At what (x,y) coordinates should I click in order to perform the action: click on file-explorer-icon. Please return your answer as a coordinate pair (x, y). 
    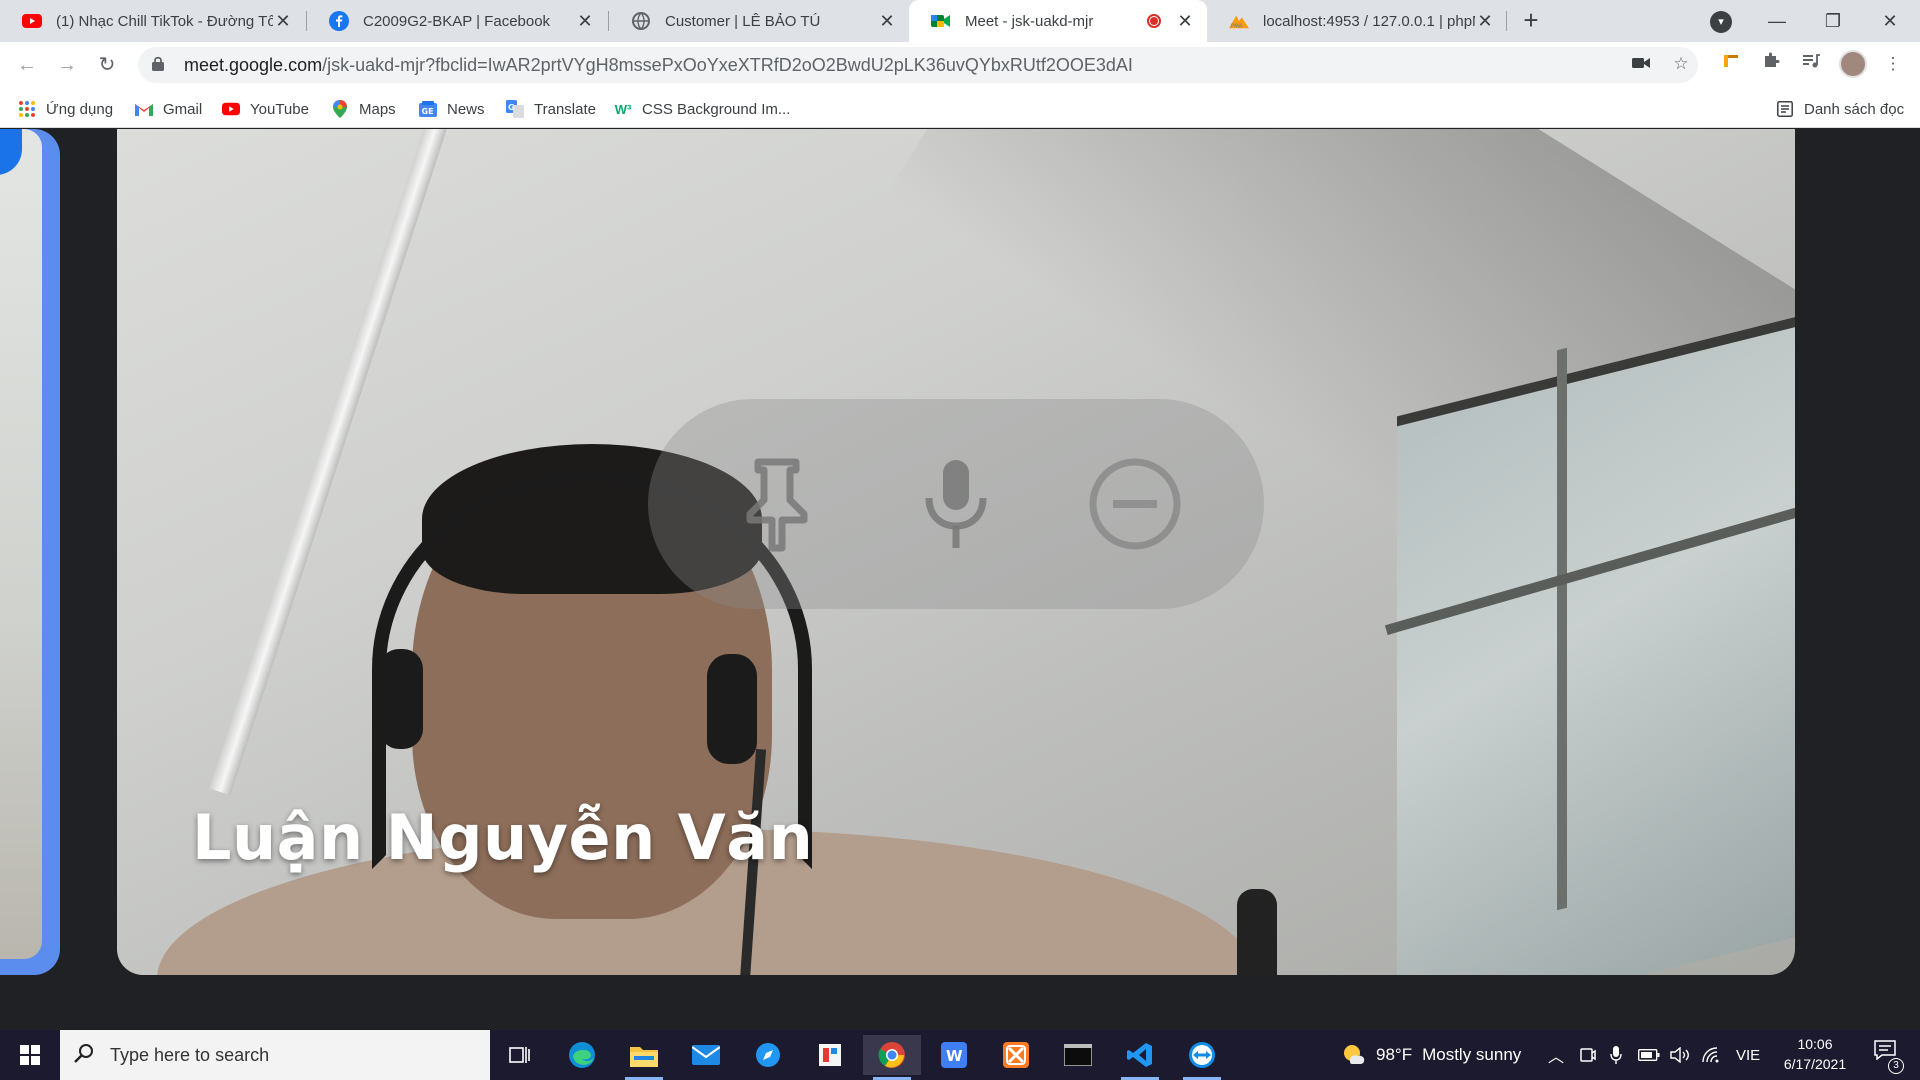
    Looking at the image, I should click on (644, 1057).